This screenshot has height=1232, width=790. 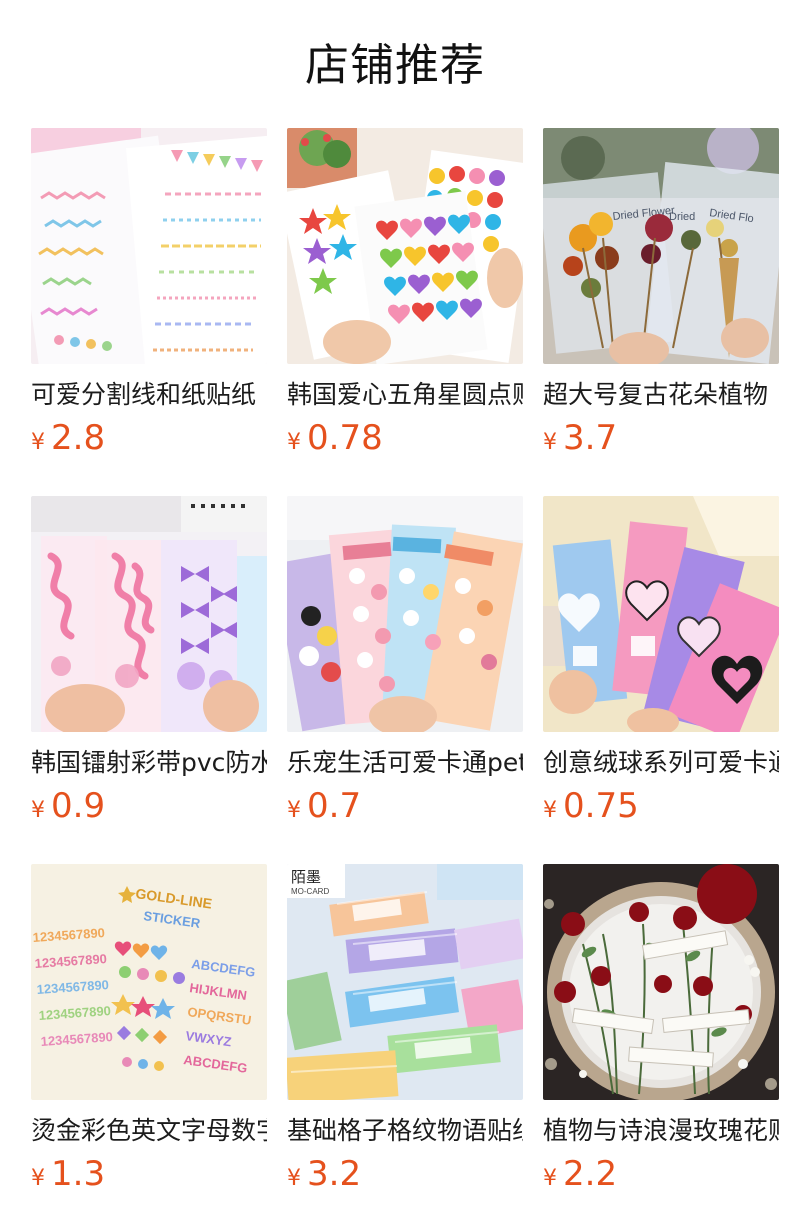 What do you see at coordinates (149, 395) in the screenshot?
I see `product-name: 可爱分割线和纸贴纸` at bounding box center [149, 395].